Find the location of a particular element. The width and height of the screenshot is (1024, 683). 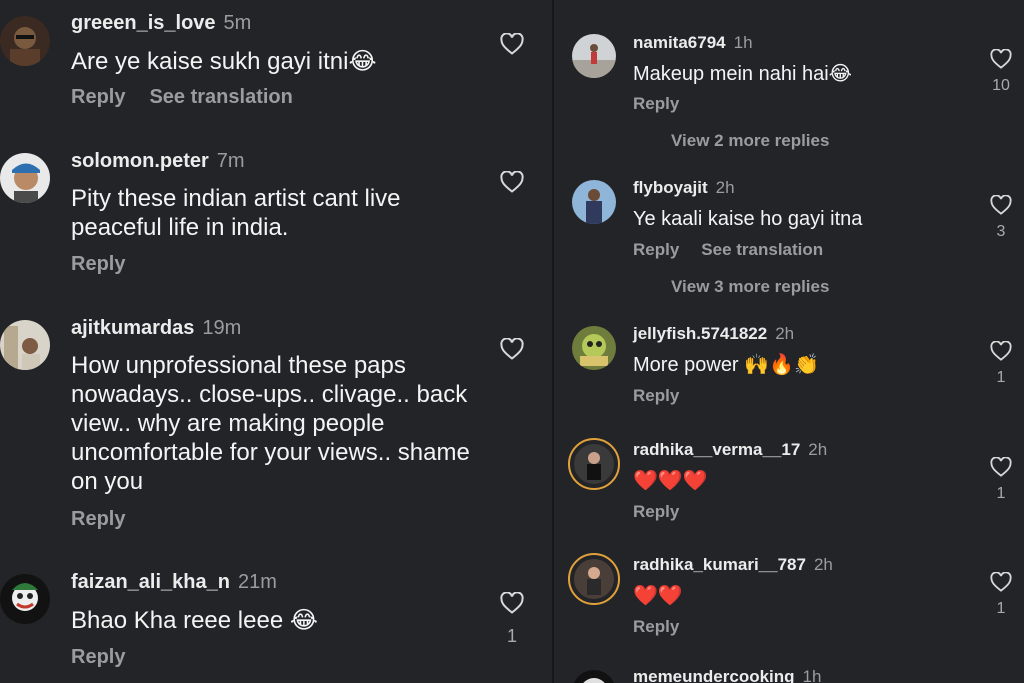

comment-text: Bhao Kha reee leee 😂 is located at coordinates (194, 620).